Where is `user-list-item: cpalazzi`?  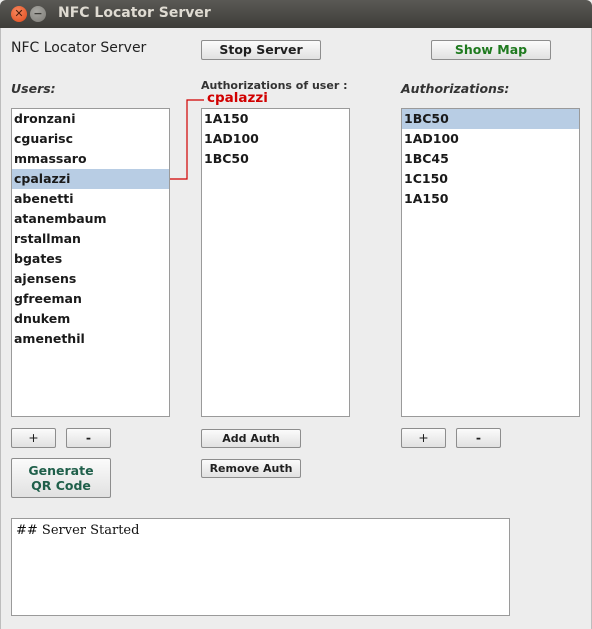 user-list-item: cpalazzi is located at coordinates (90, 179).